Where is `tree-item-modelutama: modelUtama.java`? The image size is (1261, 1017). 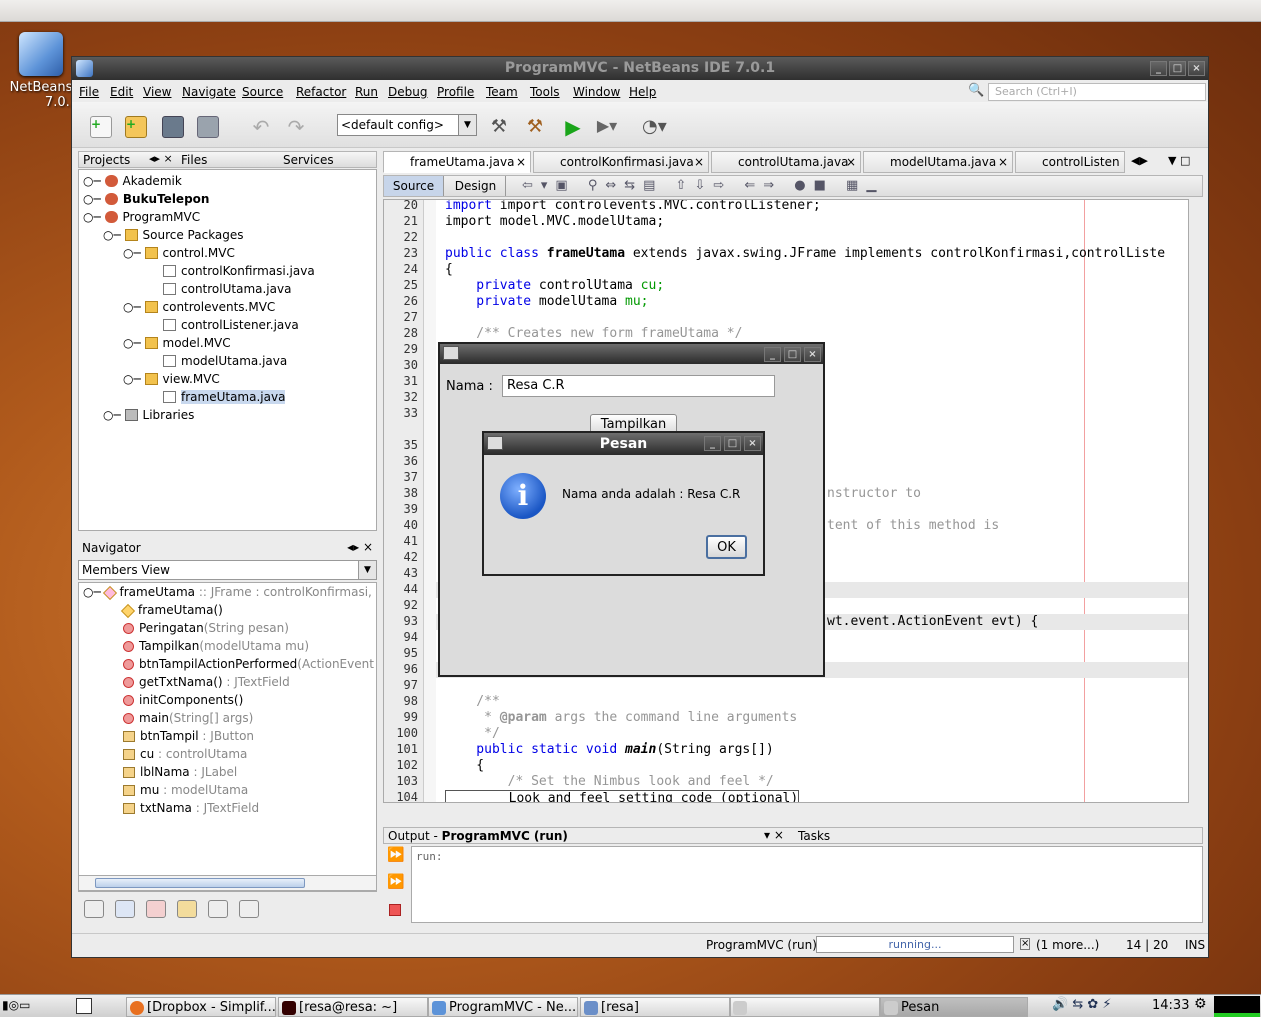 tree-item-modelutama: modelUtama.java is located at coordinates (225, 361).